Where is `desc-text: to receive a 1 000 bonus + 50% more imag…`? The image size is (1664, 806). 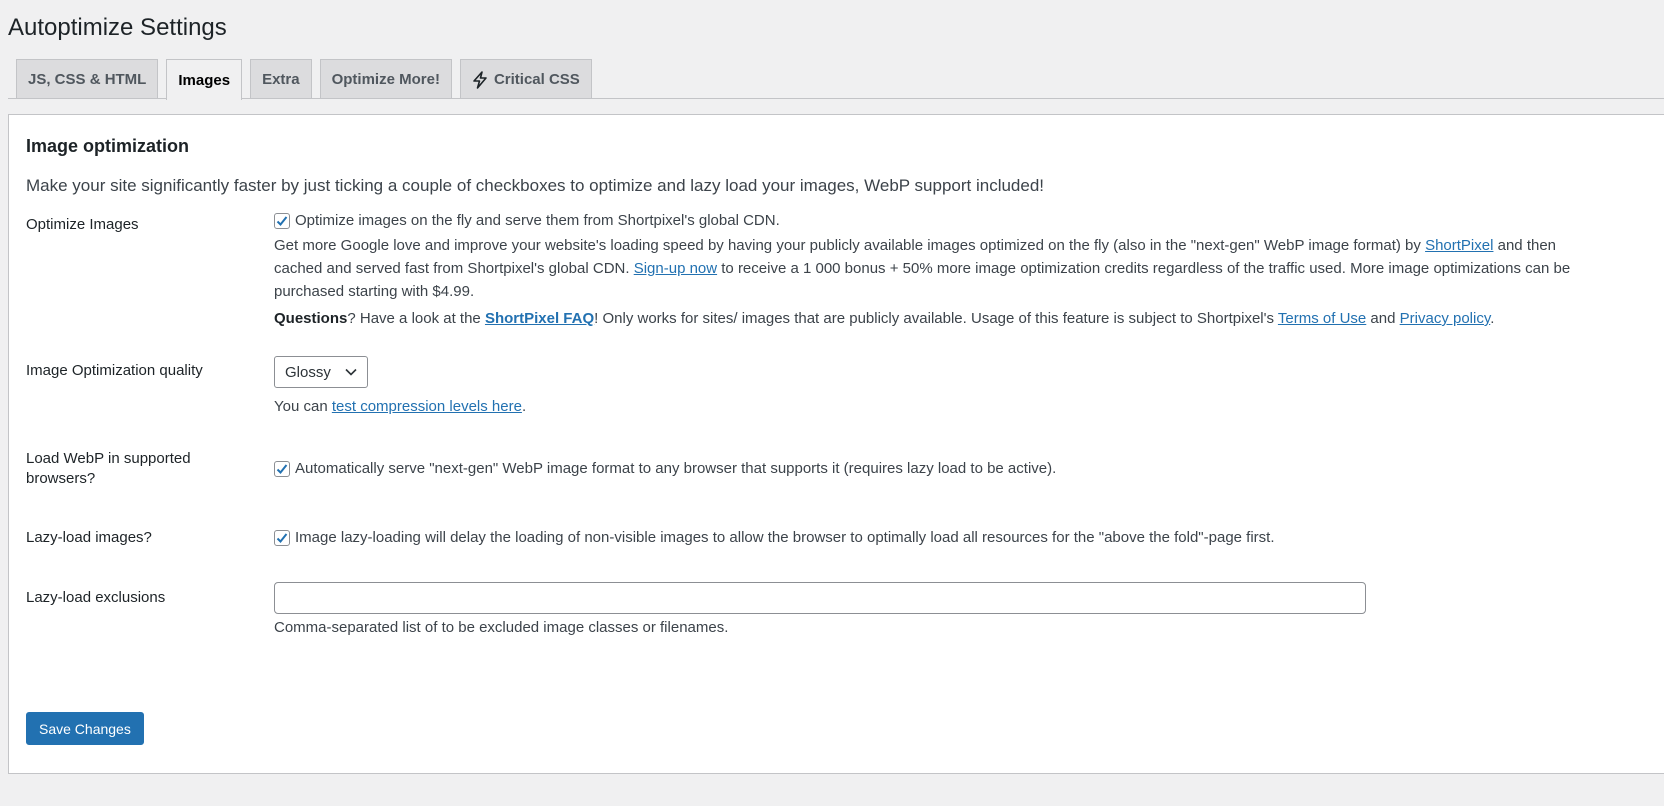
desc-text: to receive a 1 000 bonus + 50% more imag… is located at coordinates (1144, 268).